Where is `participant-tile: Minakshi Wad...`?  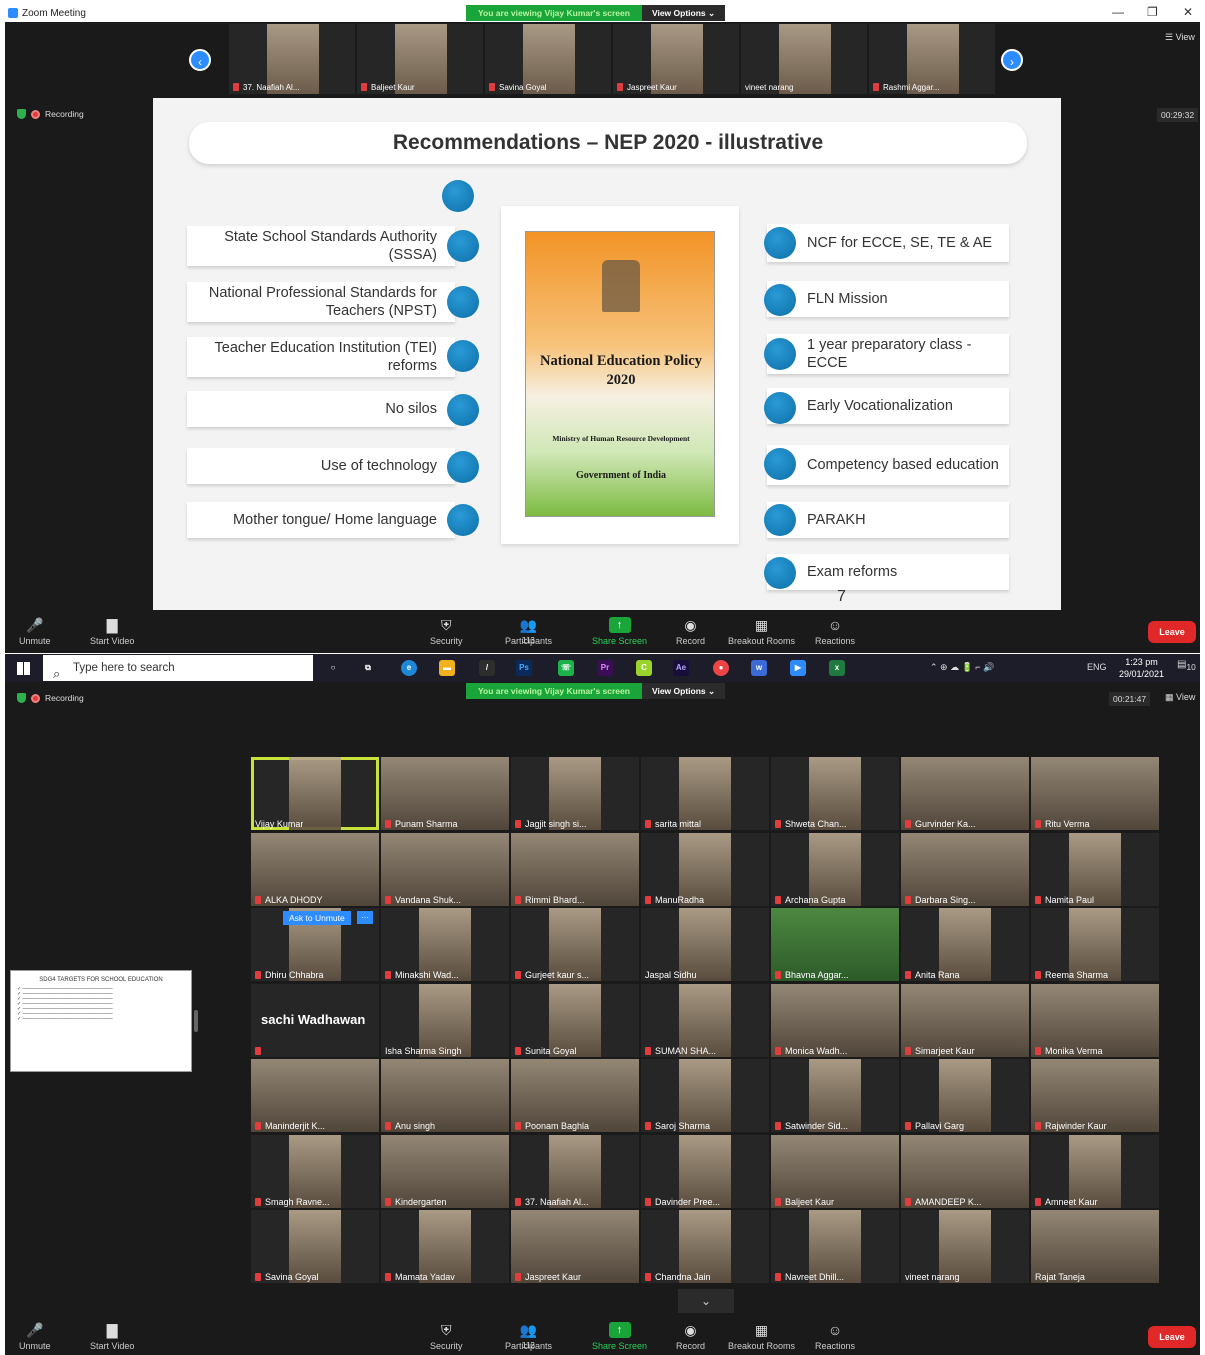
participant-tile: Minakshi Wad... is located at coordinates (445, 944).